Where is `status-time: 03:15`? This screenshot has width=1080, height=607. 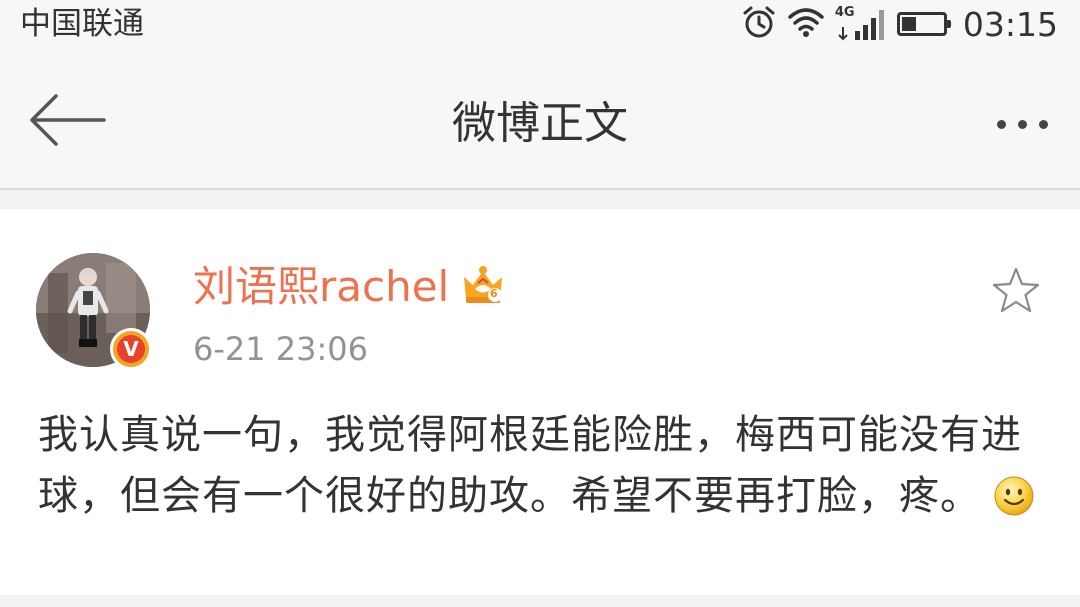 status-time: 03:15 is located at coordinates (1010, 24).